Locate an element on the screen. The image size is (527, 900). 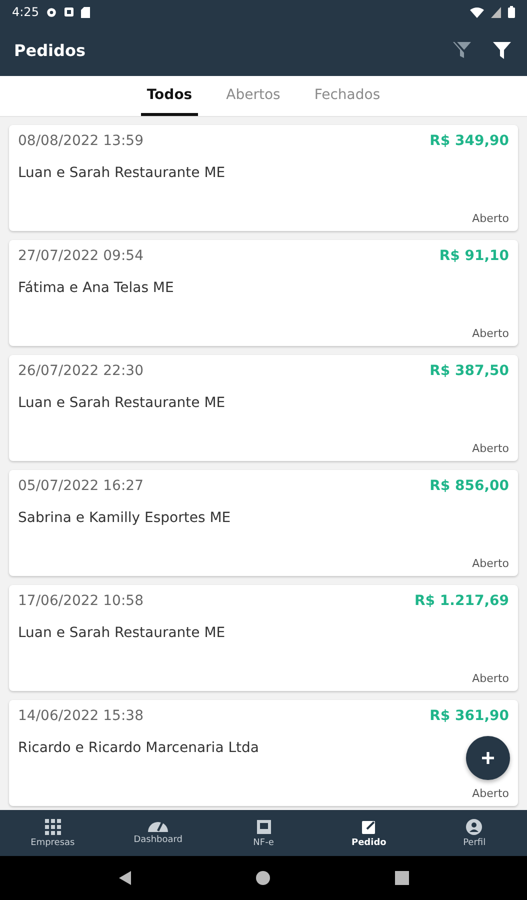
nav-item: Dashboard is located at coordinates (158, 833).